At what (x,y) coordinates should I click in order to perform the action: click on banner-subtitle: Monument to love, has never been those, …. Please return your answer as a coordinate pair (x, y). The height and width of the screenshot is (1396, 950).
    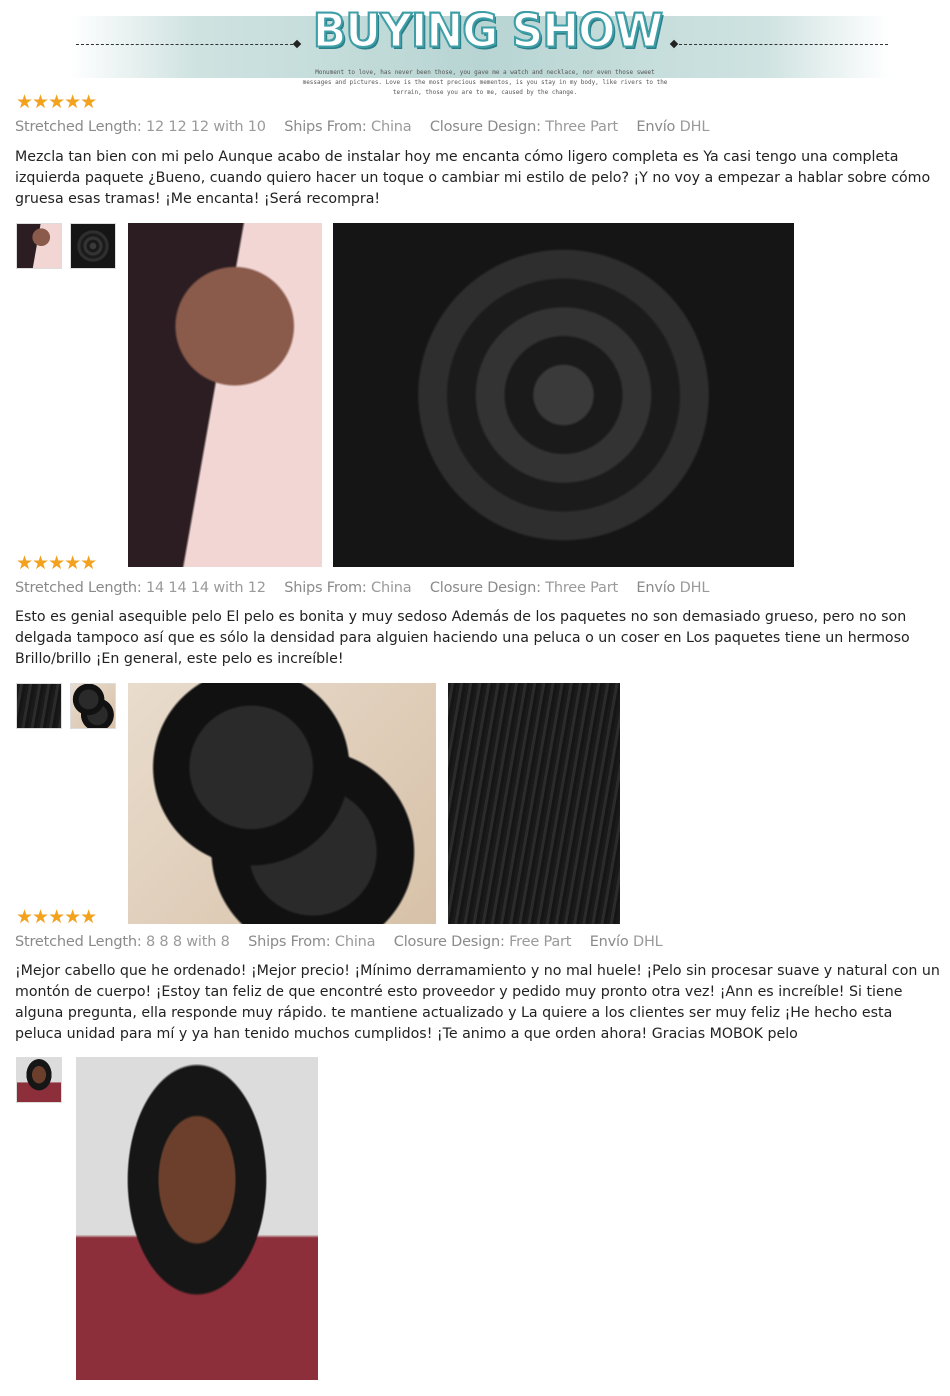
    Looking at the image, I should click on (485, 82).